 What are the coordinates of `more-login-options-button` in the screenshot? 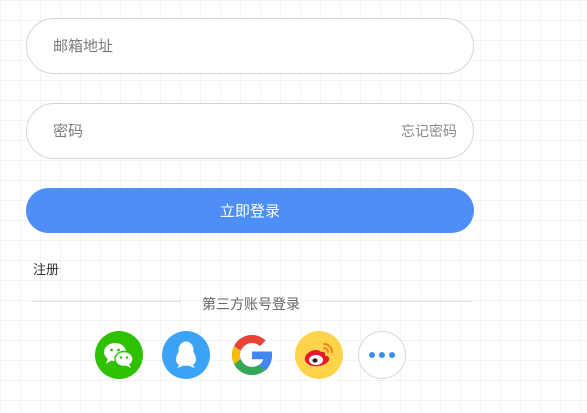 It's located at (382, 355).